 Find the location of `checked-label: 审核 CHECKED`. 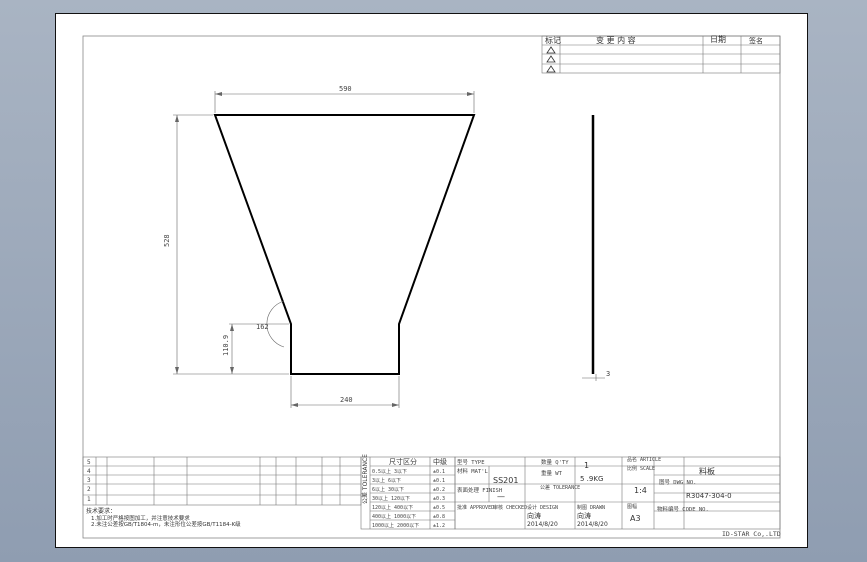

checked-label: 审核 CHECKED is located at coordinates (510, 507).